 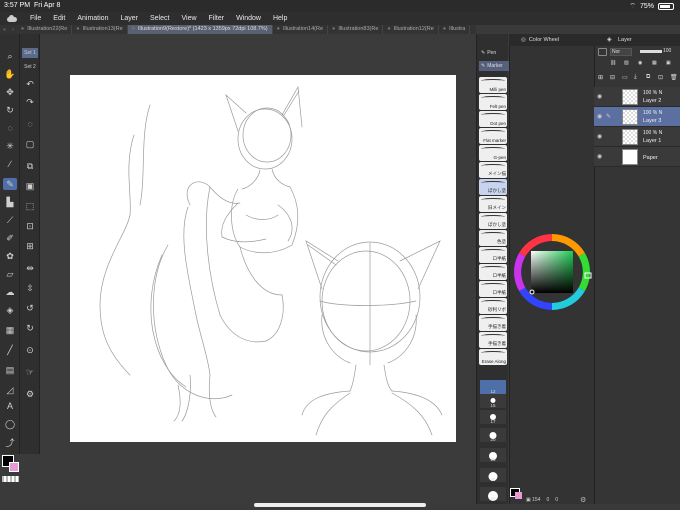 What do you see at coordinates (30, 206) in the screenshot?
I see `transform-icon: ⬚` at bounding box center [30, 206].